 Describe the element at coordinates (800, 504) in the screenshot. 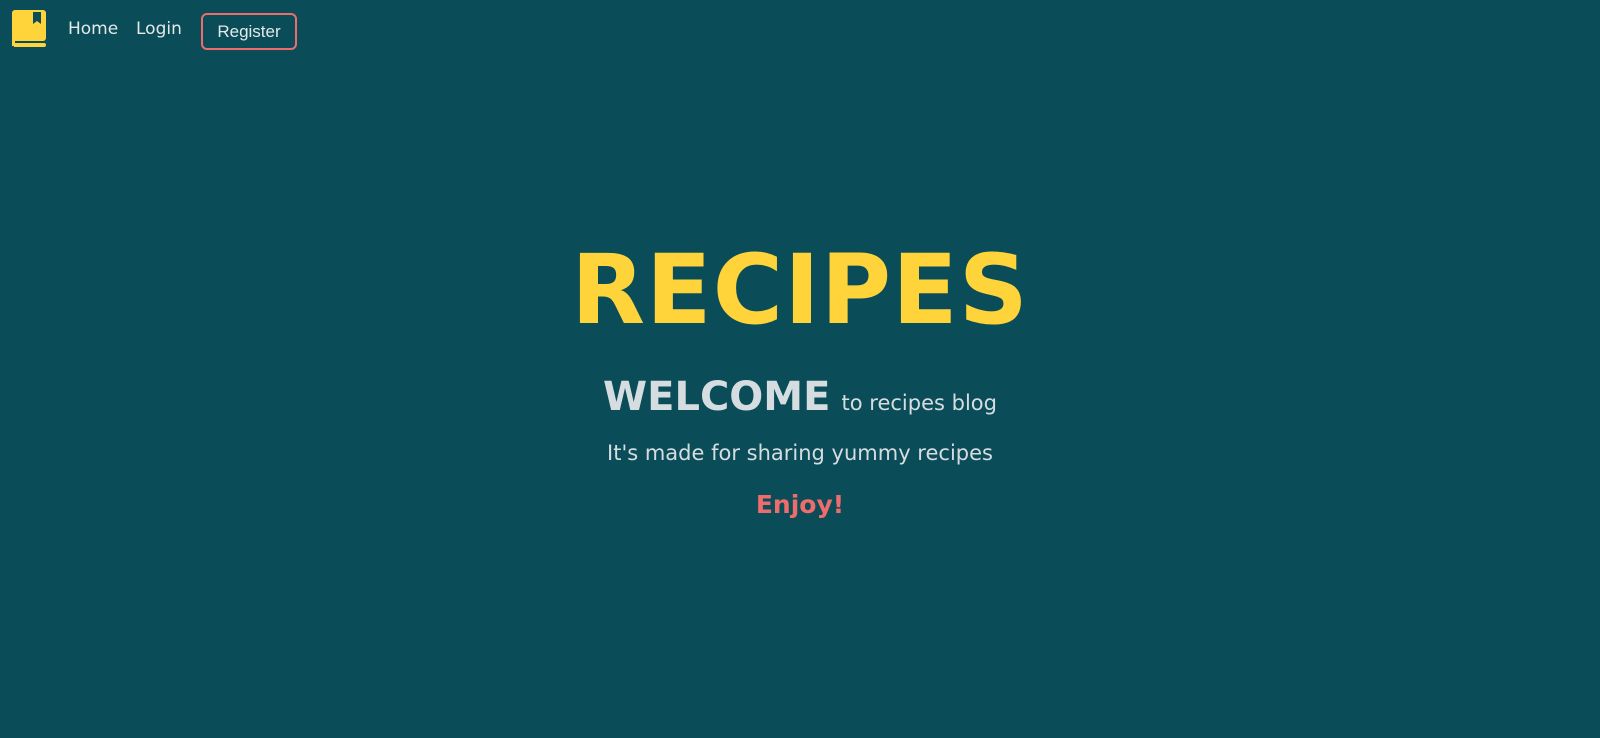

I see `enjoy-text: Enjoy!` at that location.